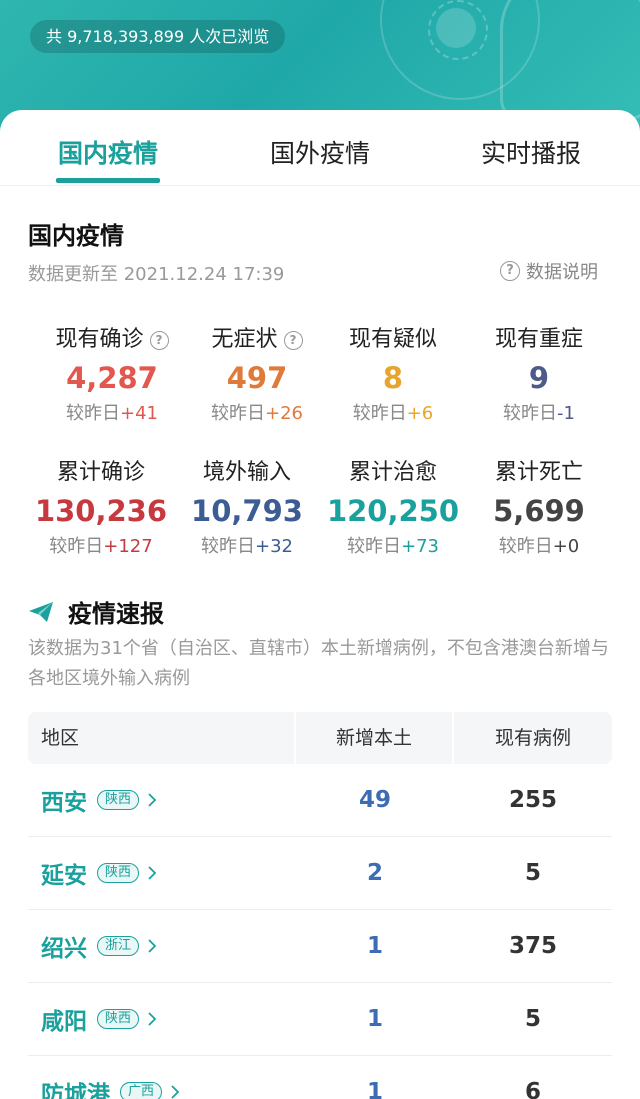 The height and width of the screenshot is (1099, 640). I want to click on stat-label: 累计死亡, so click(538, 472).